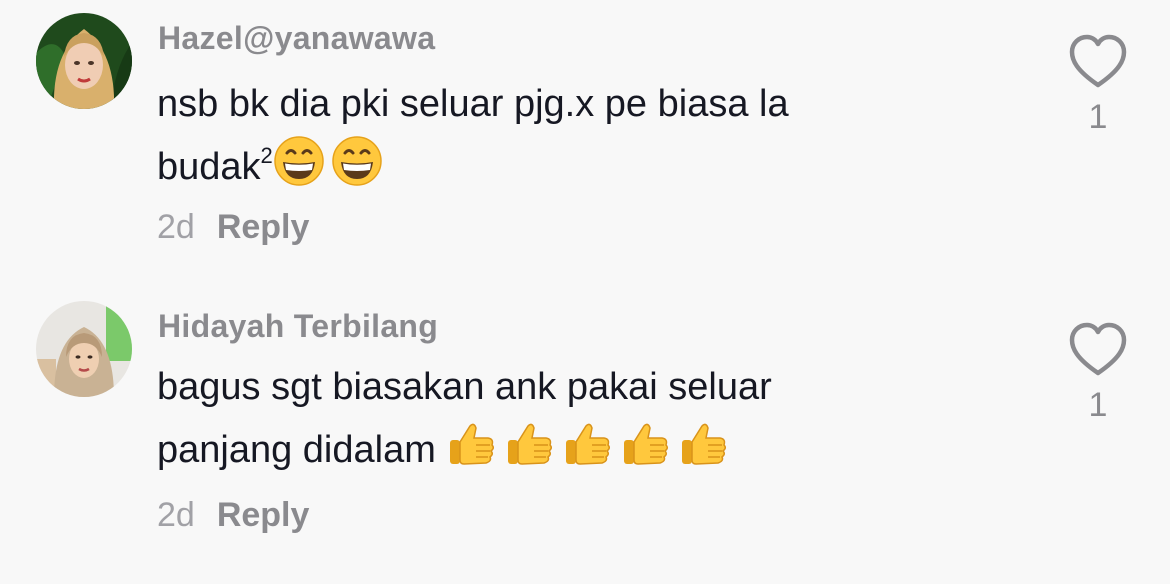 This screenshot has height=584, width=1170. What do you see at coordinates (209, 167) in the screenshot?
I see `comment-text-fragment: budak` at bounding box center [209, 167].